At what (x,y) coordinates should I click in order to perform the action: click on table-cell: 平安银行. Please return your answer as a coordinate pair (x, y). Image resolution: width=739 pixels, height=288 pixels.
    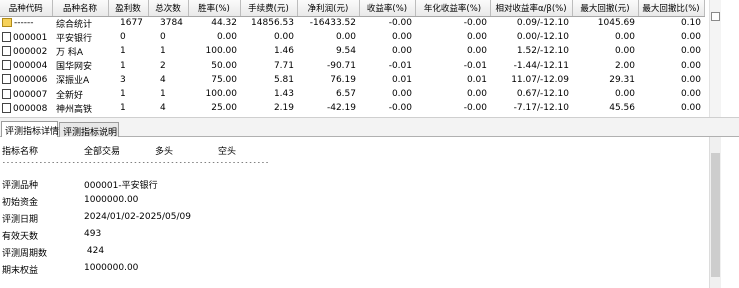
    Looking at the image, I should click on (74, 38).